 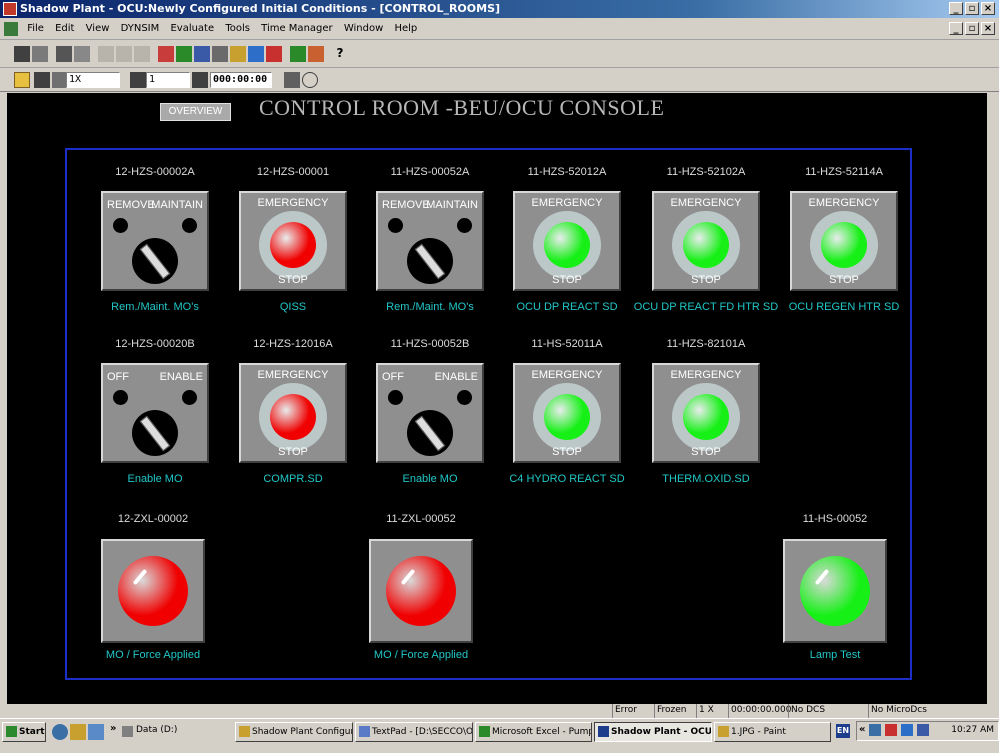 What do you see at coordinates (972, 28) in the screenshot?
I see `doc-restore-button: ▫` at bounding box center [972, 28].